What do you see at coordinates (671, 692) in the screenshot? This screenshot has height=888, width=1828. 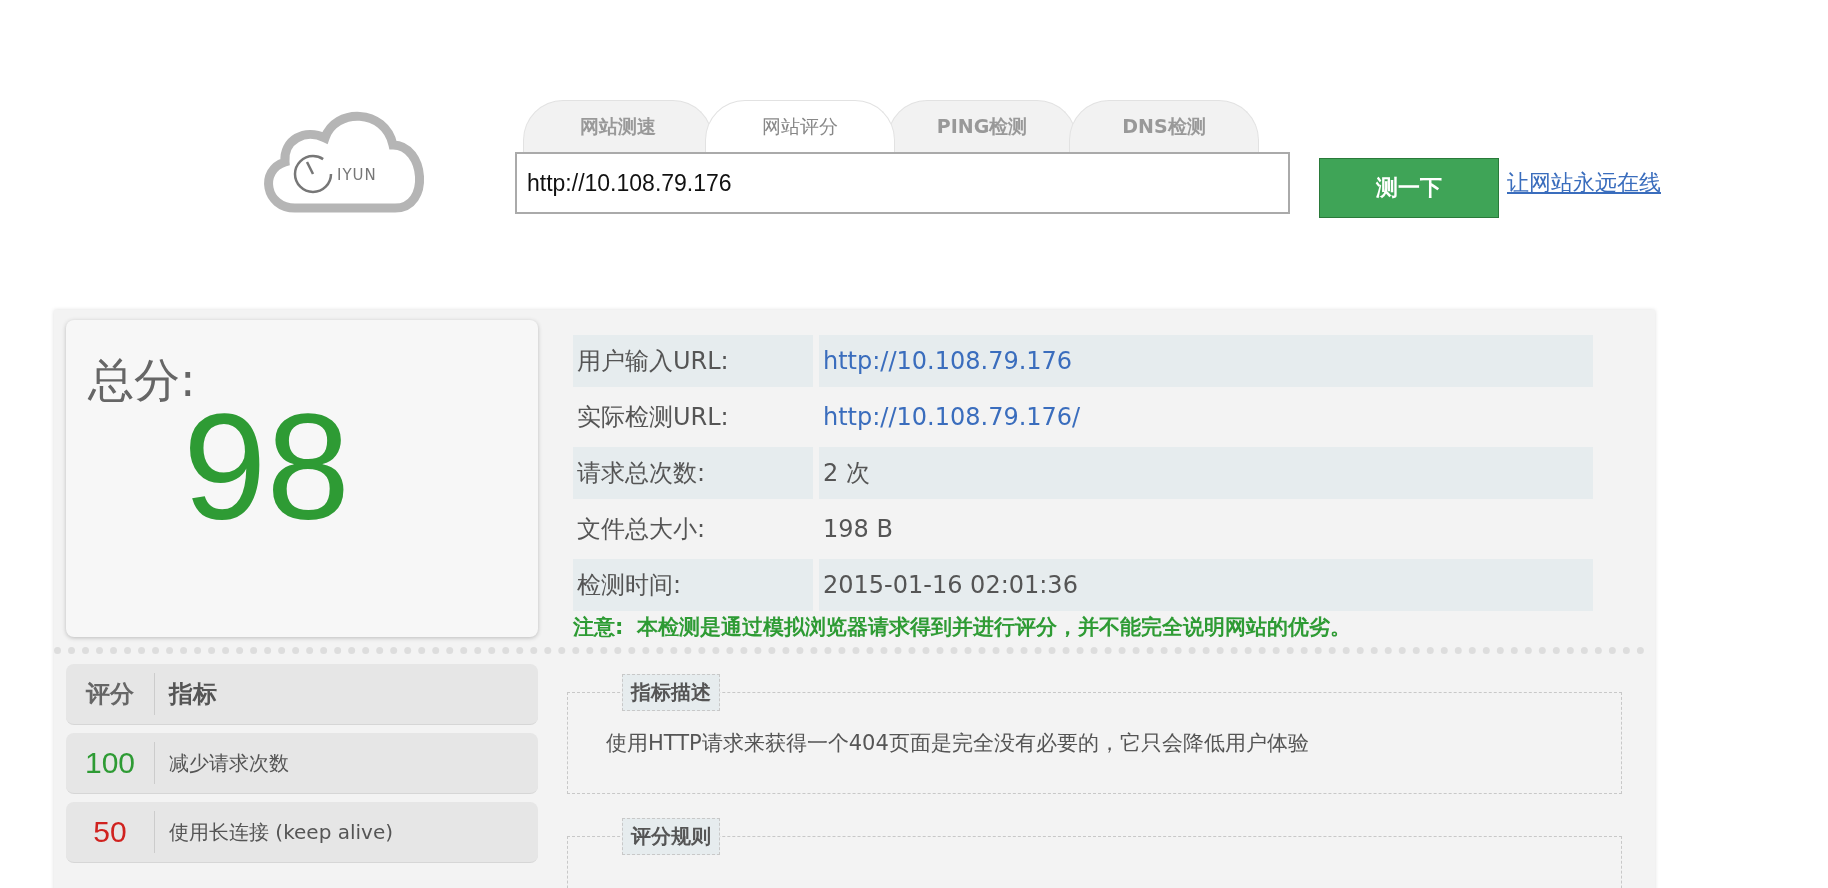 I see `section-title: 指标描述` at bounding box center [671, 692].